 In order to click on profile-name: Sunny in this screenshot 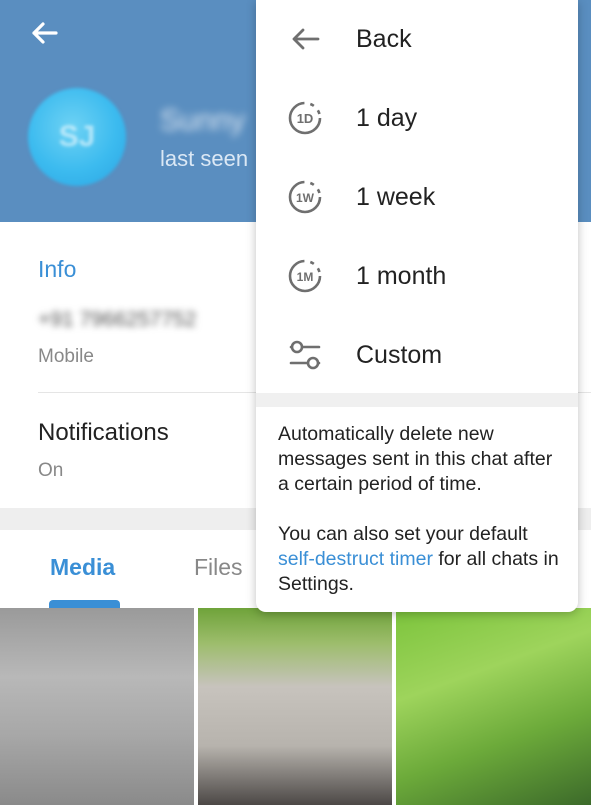, I will do `click(203, 120)`.